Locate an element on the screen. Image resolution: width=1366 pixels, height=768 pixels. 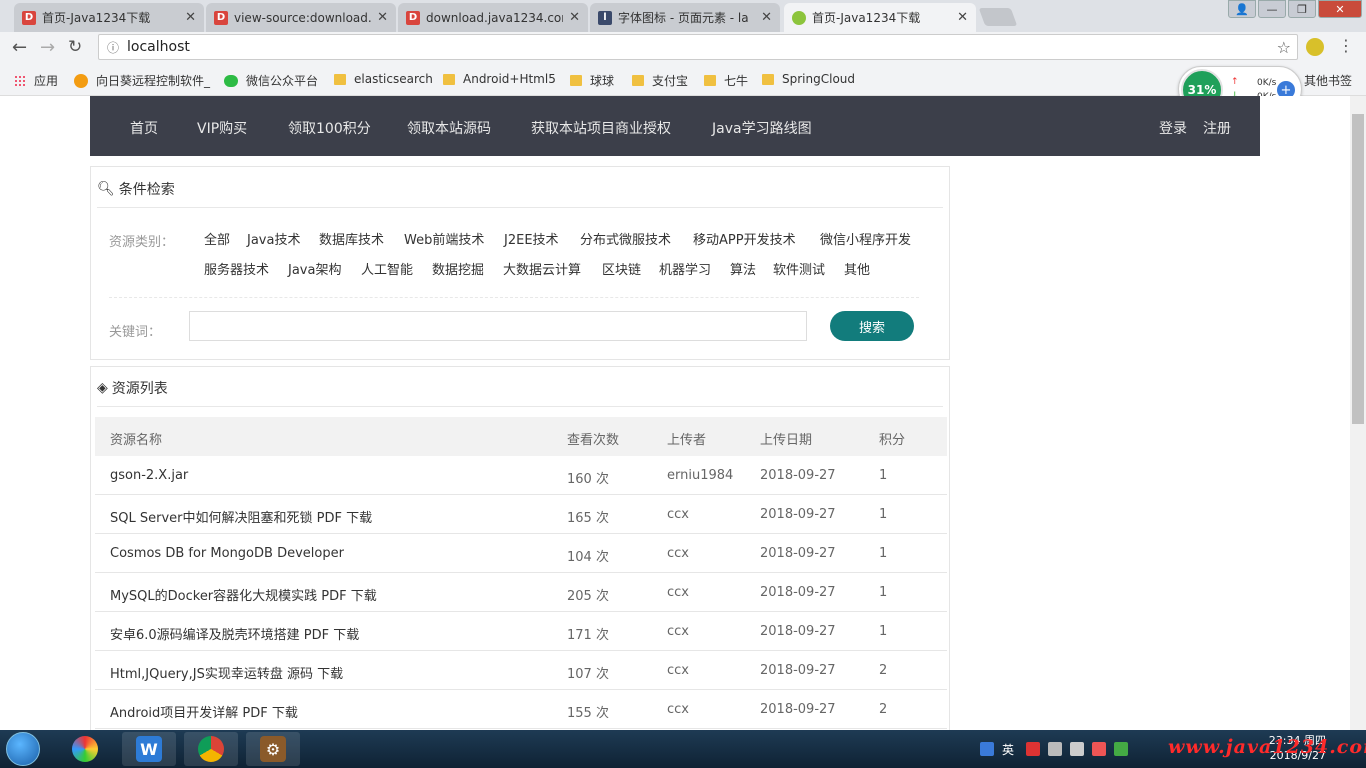
bookmark-folder-qiniu: 七牛 is located at coordinates (726, 80).